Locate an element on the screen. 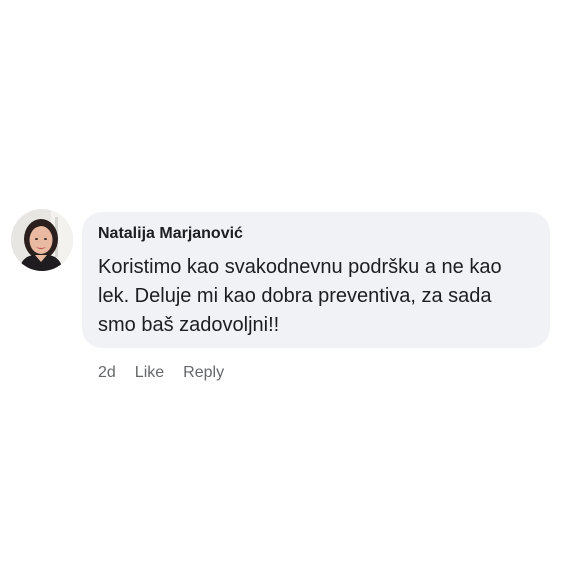 The height and width of the screenshot is (580, 580). avatar is located at coordinates (42, 240).